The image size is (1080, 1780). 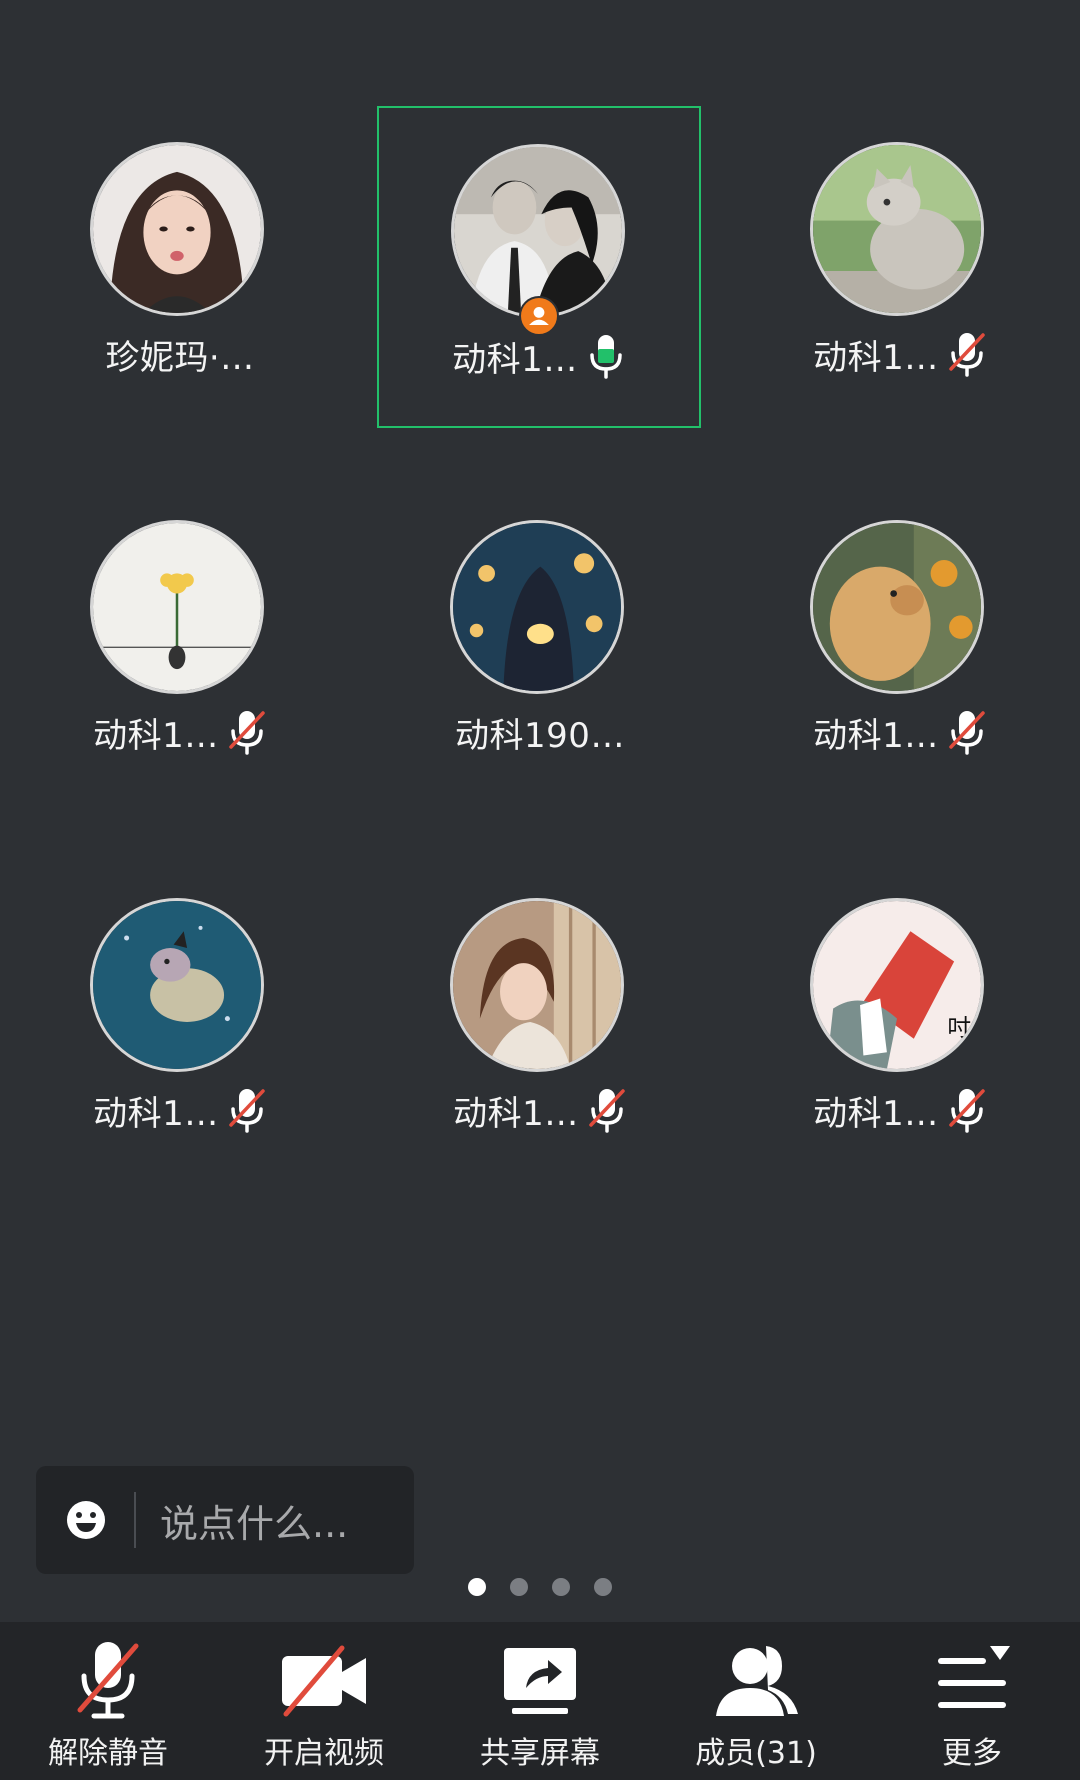 I want to click on puppy-photo-avatar, so click(x=897, y=607).